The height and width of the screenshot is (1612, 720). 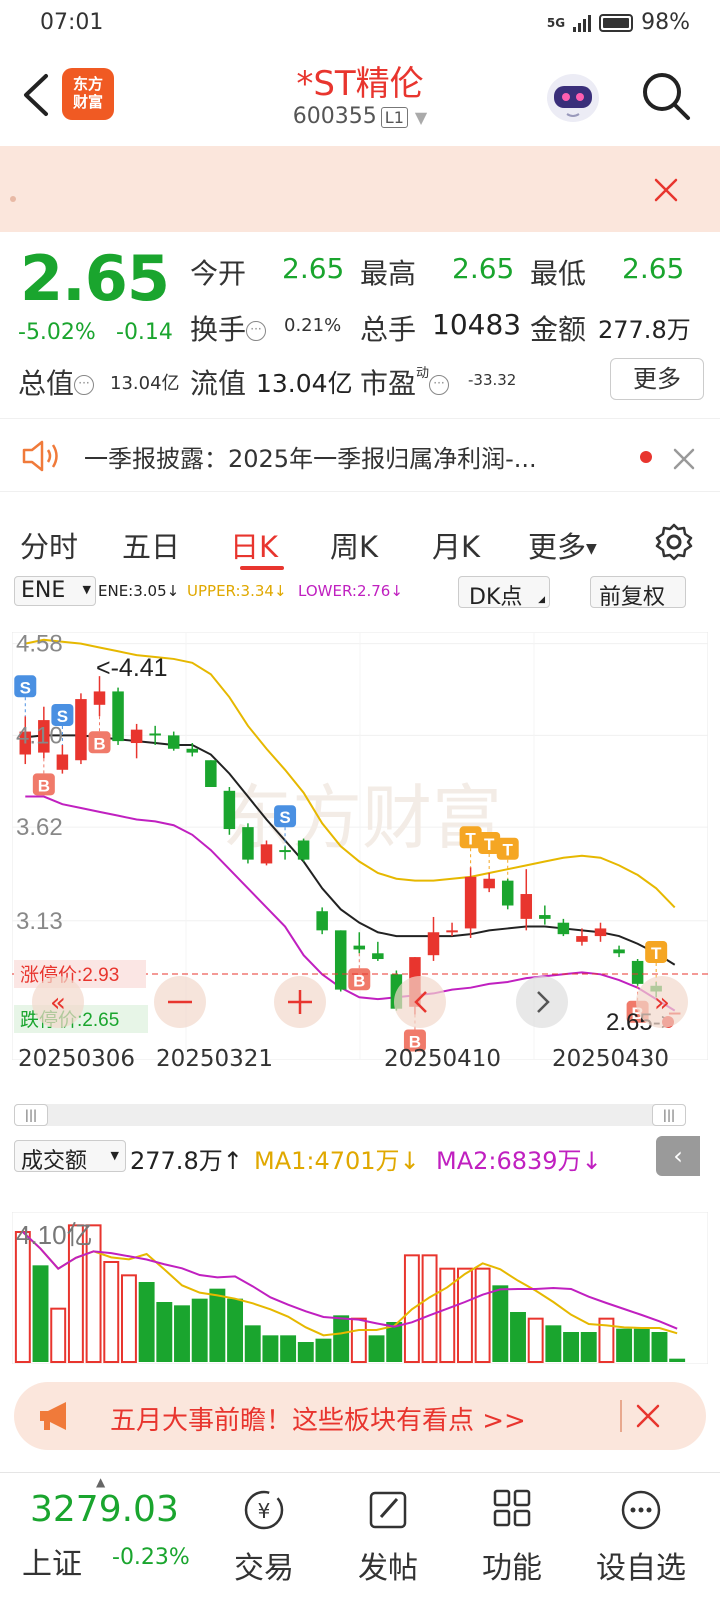 What do you see at coordinates (388, 1510) in the screenshot?
I see `edit-icon` at bounding box center [388, 1510].